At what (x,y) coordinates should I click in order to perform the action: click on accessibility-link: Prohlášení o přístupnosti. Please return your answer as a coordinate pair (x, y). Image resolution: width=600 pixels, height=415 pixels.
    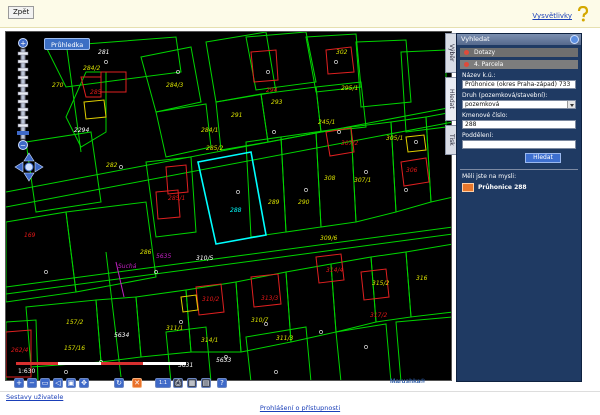
    Looking at the image, I should click on (300, 408).